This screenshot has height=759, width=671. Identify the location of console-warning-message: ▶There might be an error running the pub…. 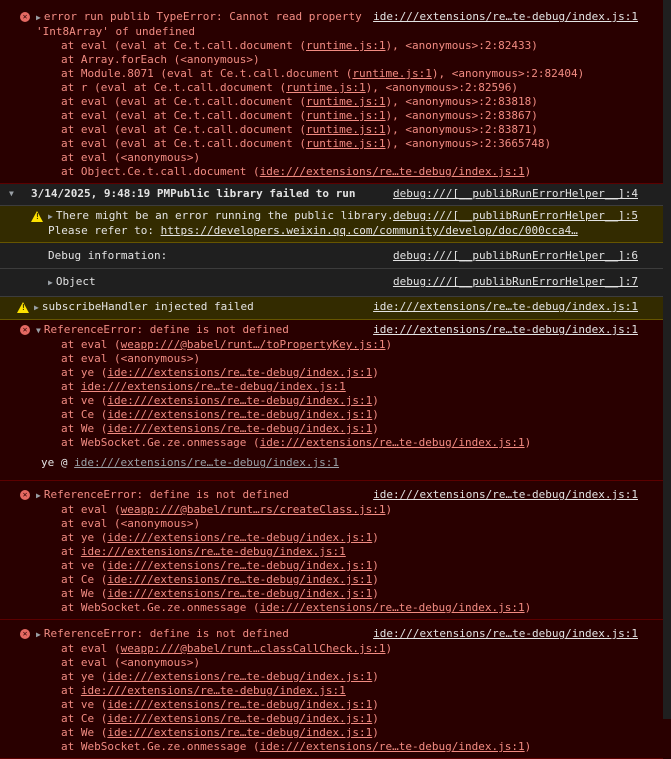
(331, 224).